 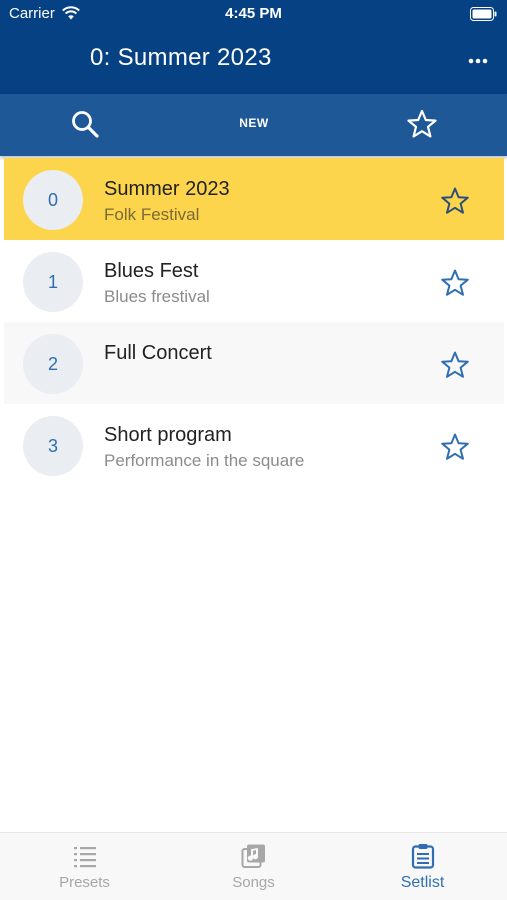 I want to click on music-library-icon, so click(x=253, y=856).